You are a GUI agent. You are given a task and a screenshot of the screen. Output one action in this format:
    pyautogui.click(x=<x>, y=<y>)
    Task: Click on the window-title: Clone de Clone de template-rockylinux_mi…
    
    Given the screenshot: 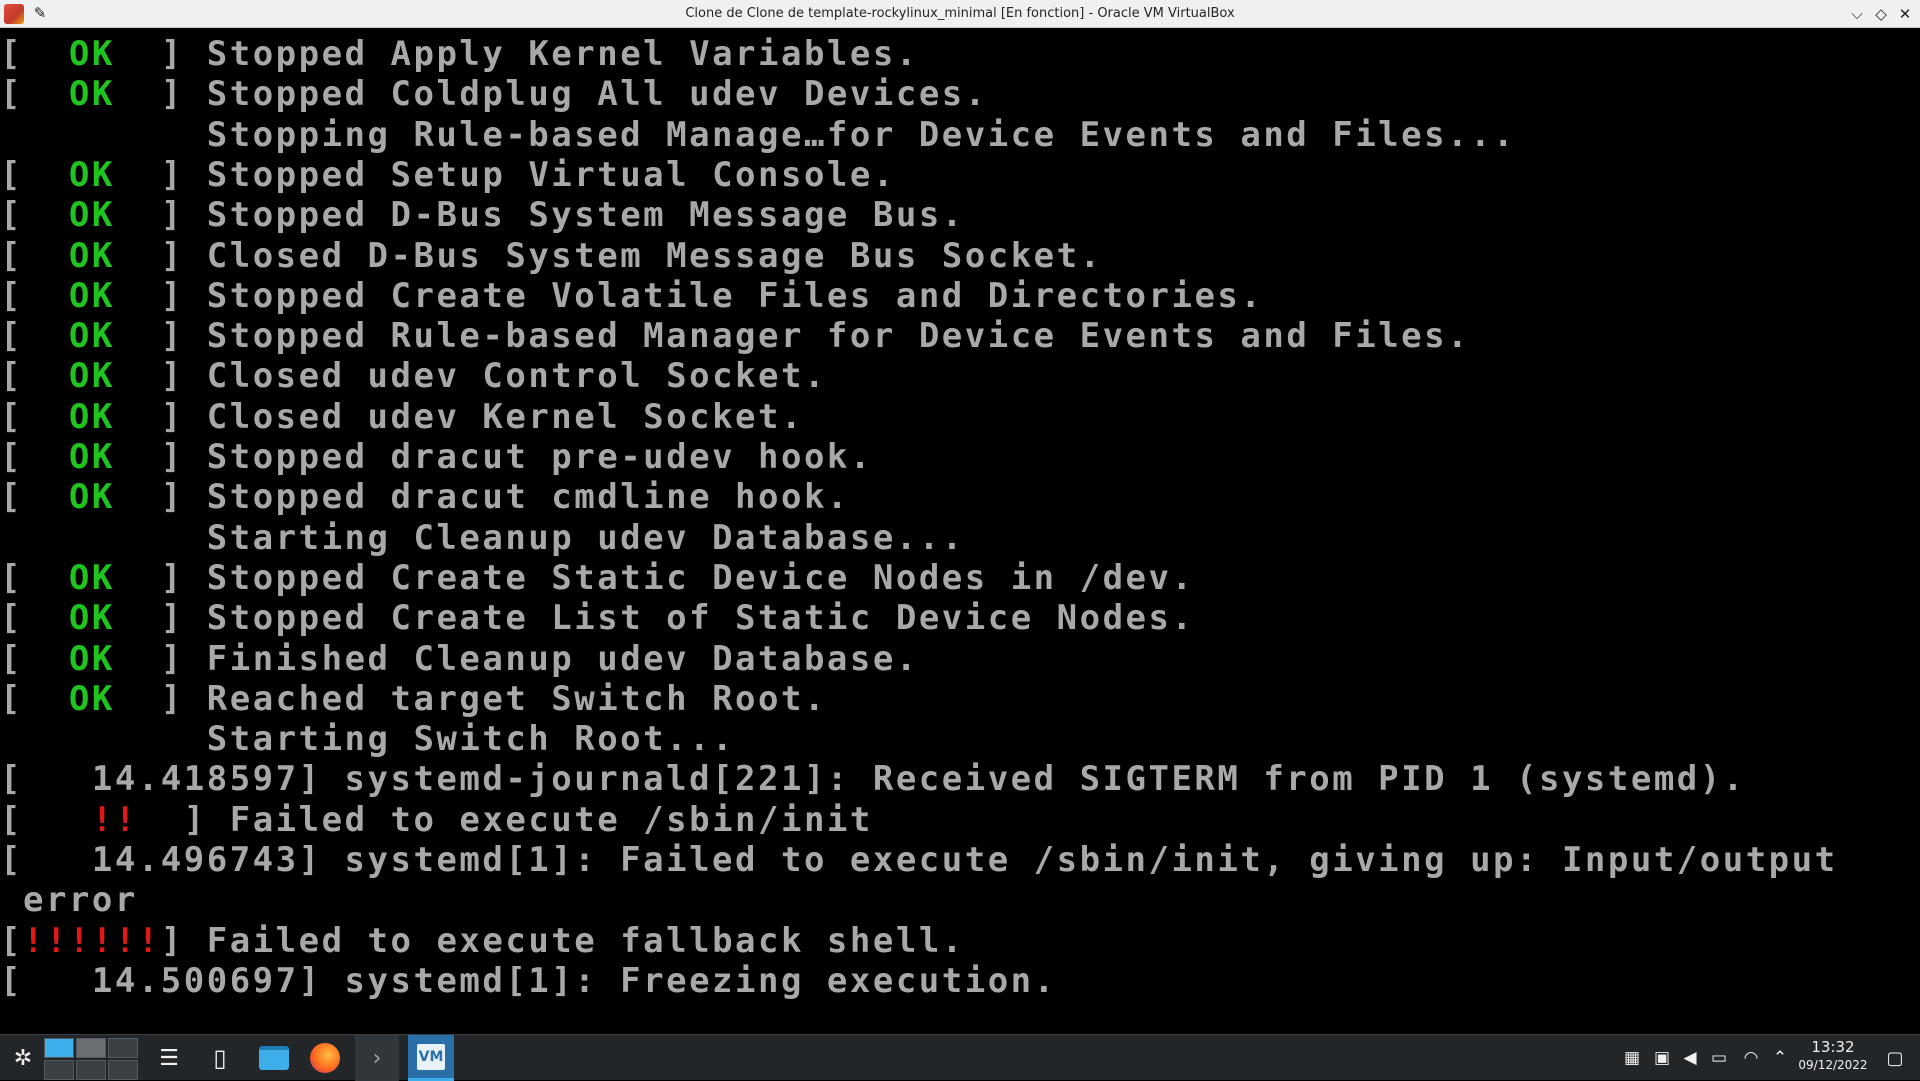 What is the action you would take?
    pyautogui.click(x=960, y=13)
    